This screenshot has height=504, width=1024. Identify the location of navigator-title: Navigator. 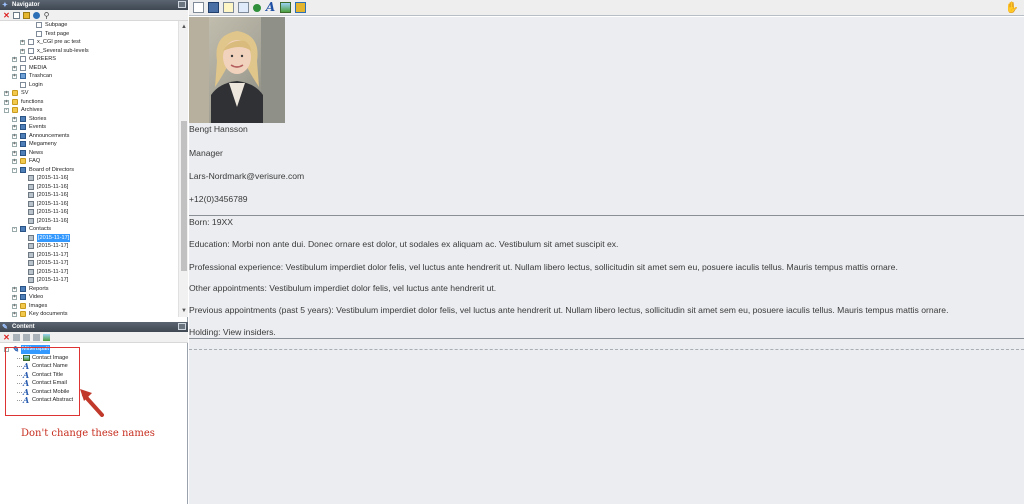
(26, 5).